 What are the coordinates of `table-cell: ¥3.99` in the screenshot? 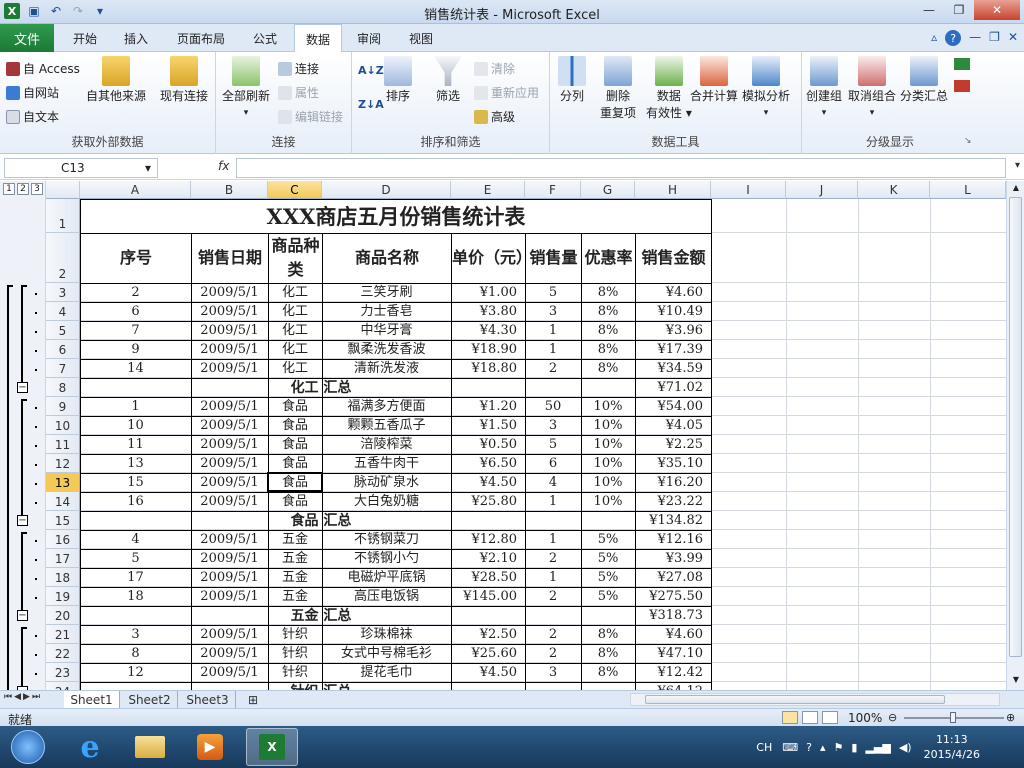 It's located at (673, 558).